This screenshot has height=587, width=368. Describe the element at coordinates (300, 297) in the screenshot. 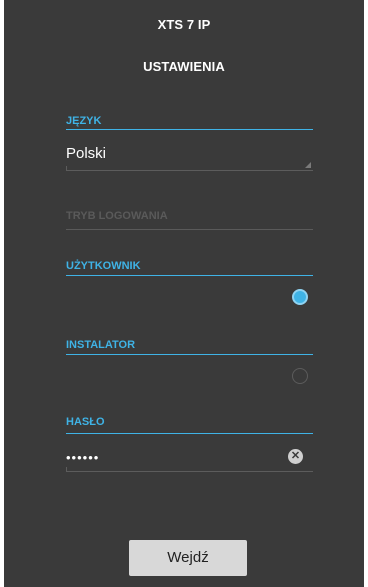

I see `option-user-radio` at that location.